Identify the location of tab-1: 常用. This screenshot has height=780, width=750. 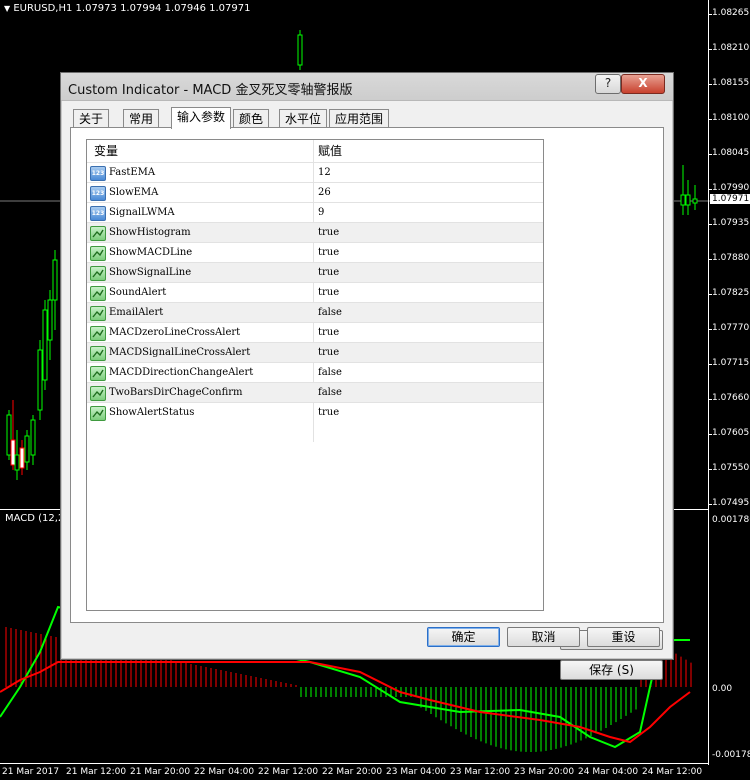
(141, 118).